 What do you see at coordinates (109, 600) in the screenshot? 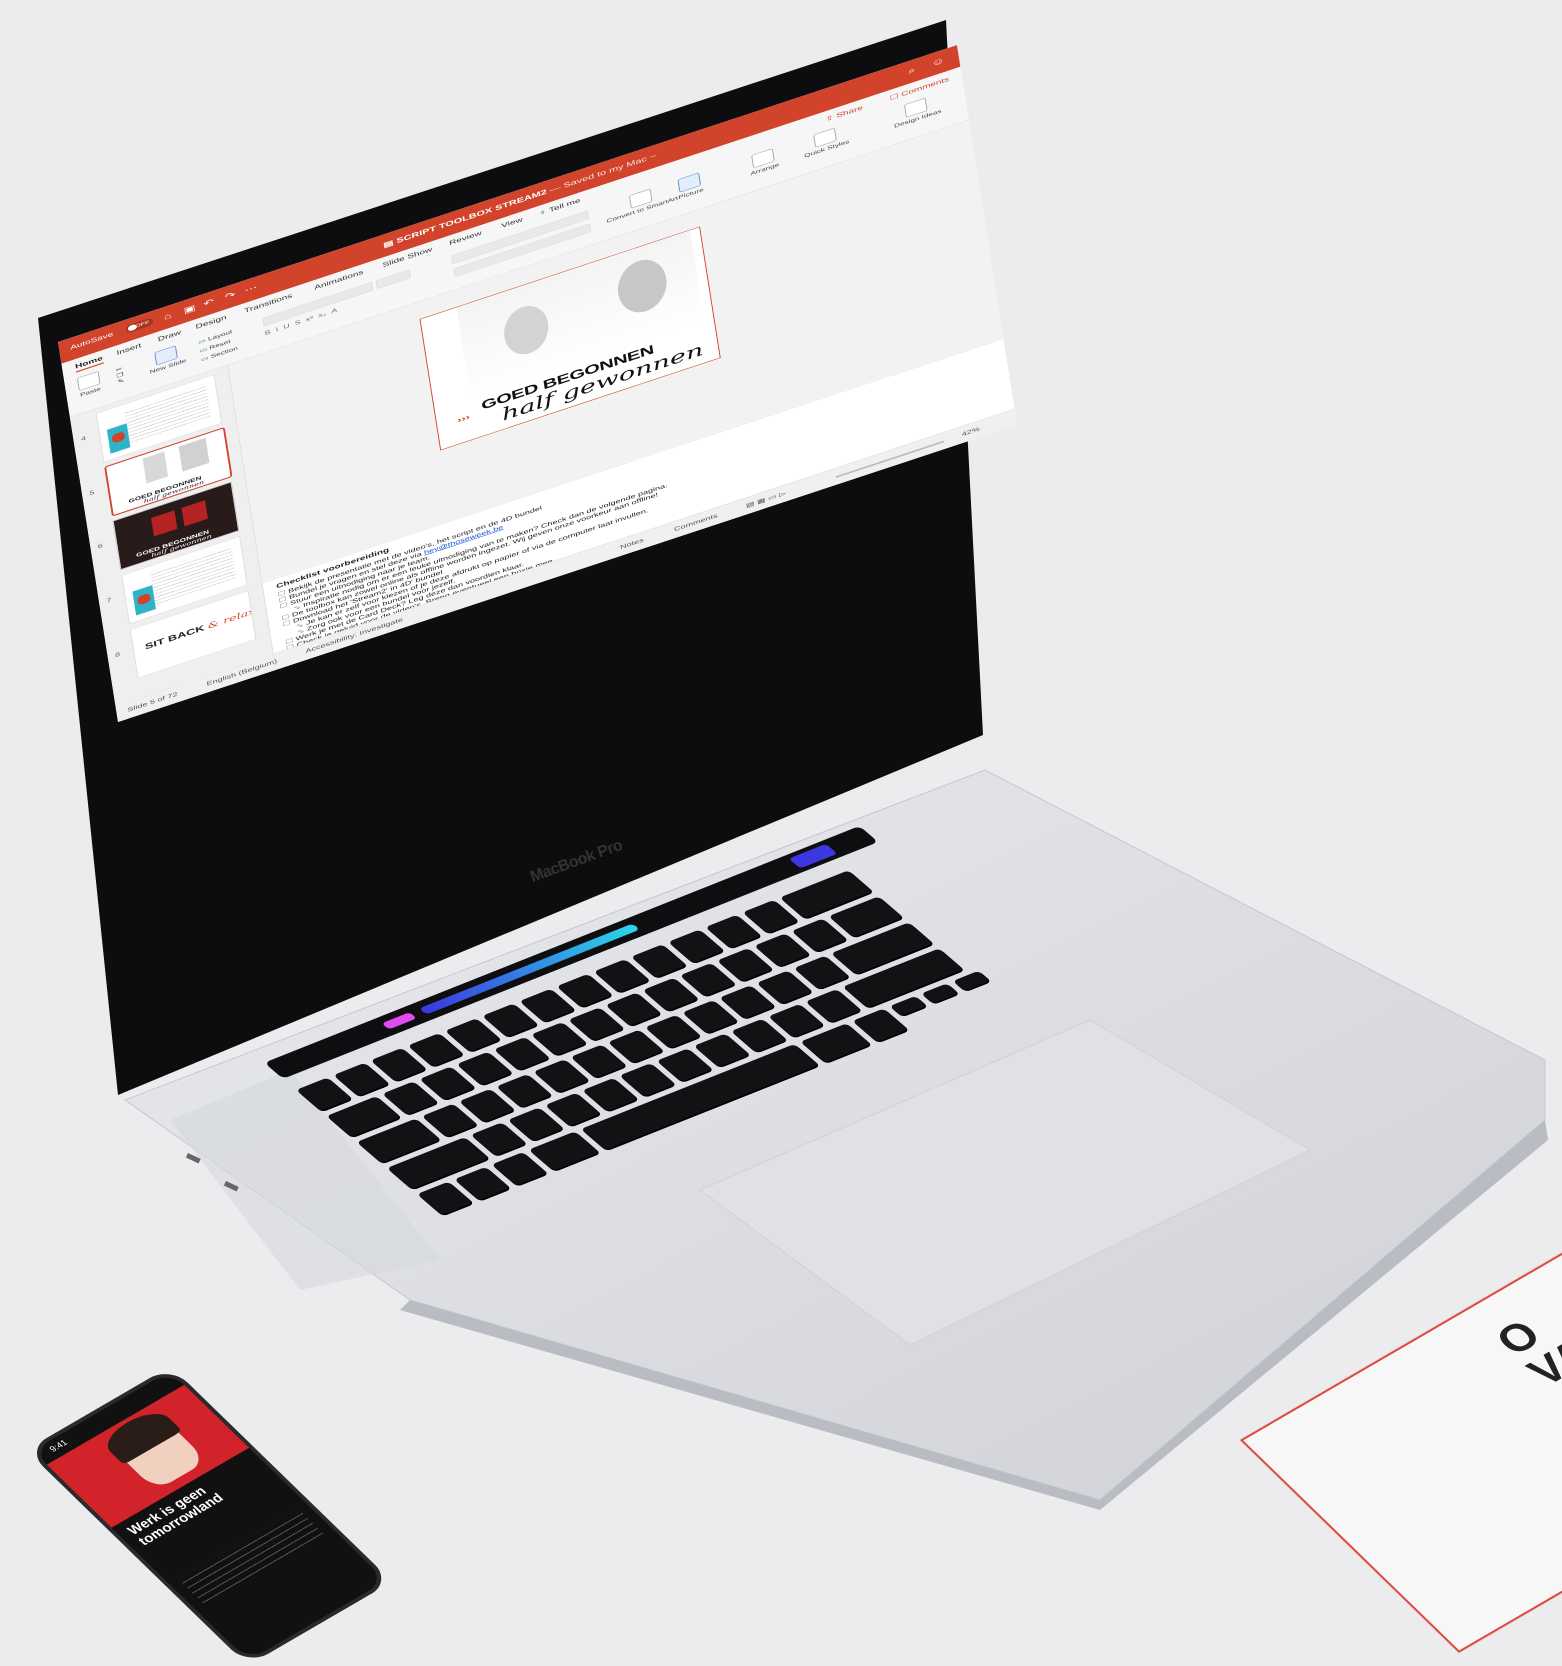
I see `slide-number: 7` at bounding box center [109, 600].